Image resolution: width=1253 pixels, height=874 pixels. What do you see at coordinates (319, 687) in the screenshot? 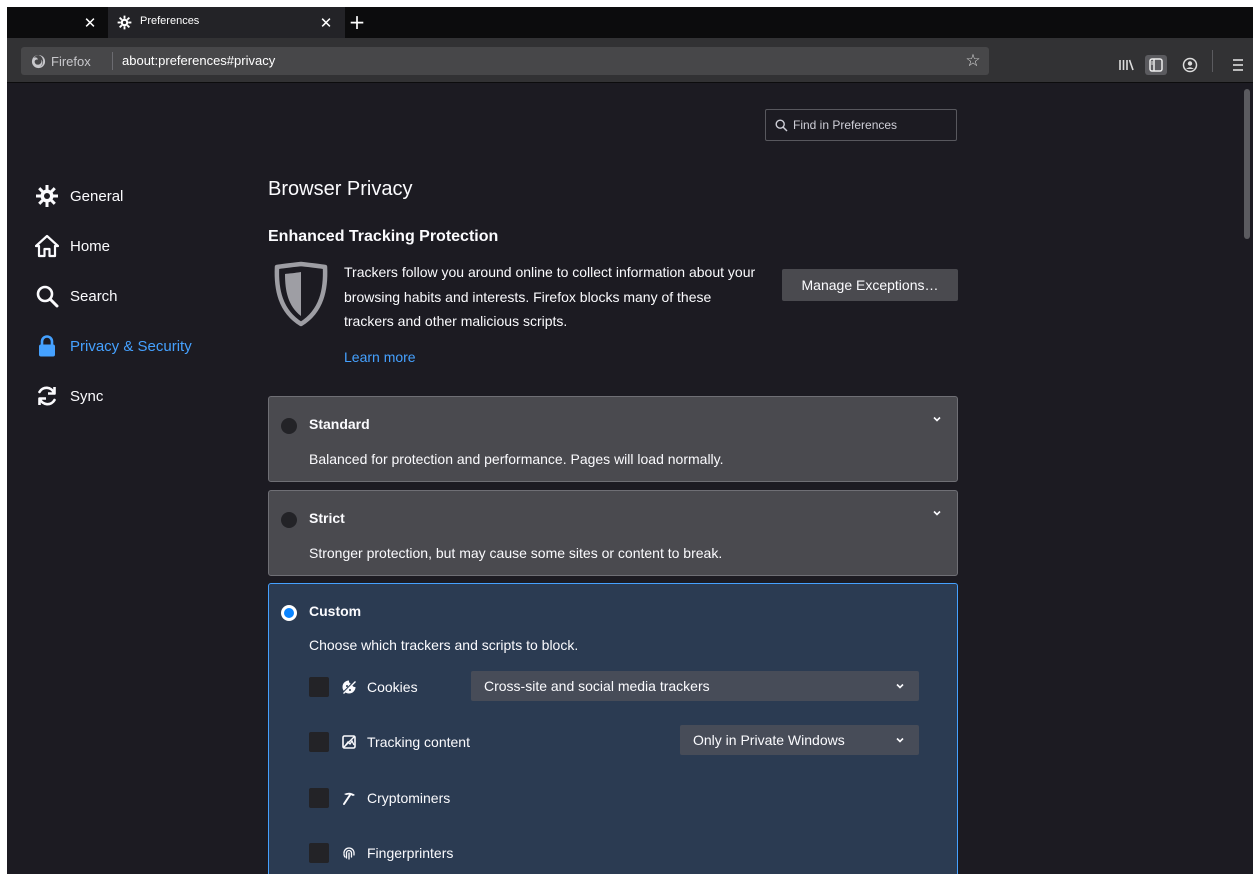
I see `cookies-checkbox` at bounding box center [319, 687].